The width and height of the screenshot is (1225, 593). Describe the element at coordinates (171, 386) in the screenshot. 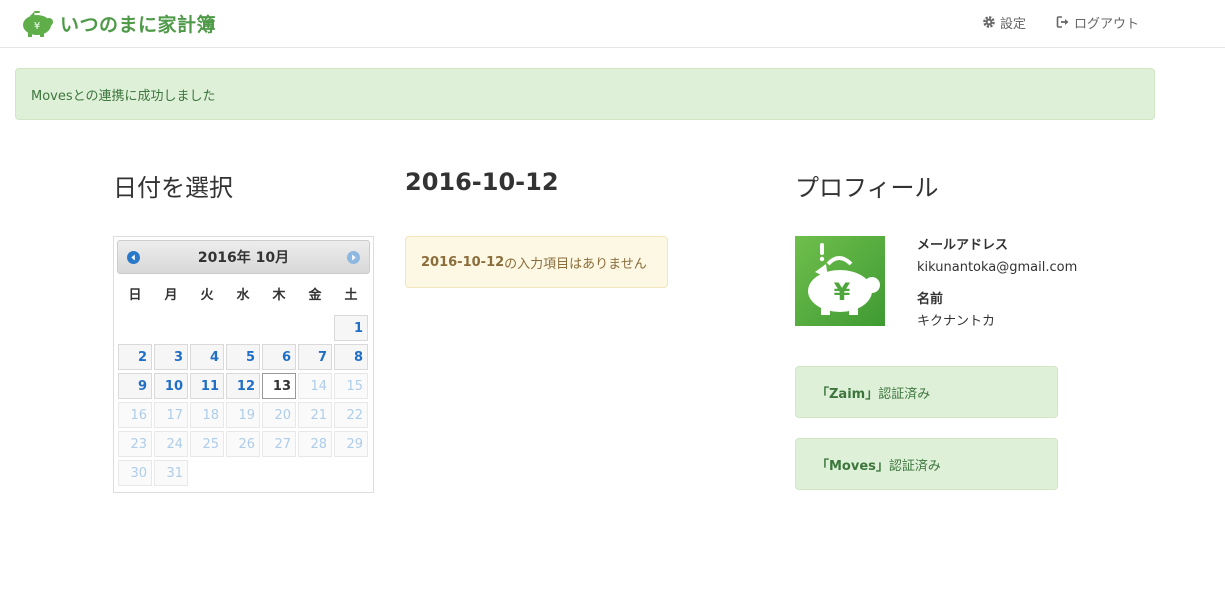

I see `calendar-day: 10` at that location.